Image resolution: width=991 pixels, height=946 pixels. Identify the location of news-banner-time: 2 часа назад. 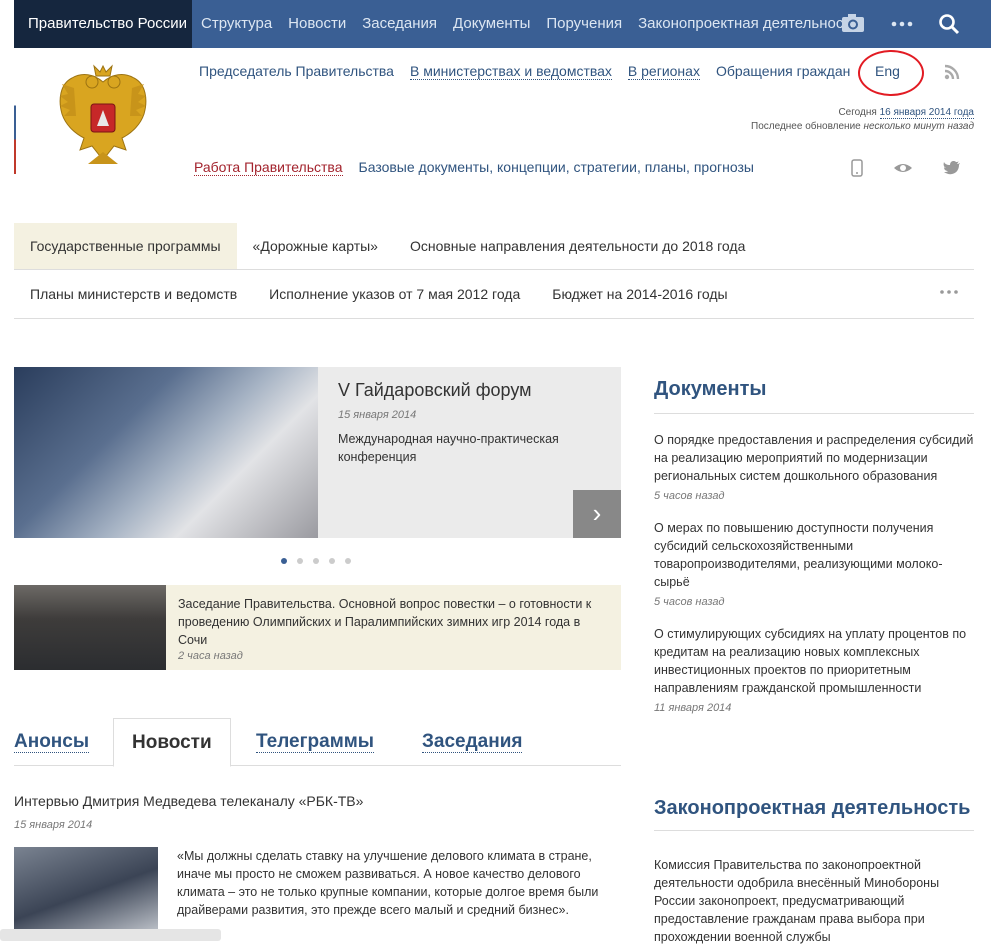
(210, 656).